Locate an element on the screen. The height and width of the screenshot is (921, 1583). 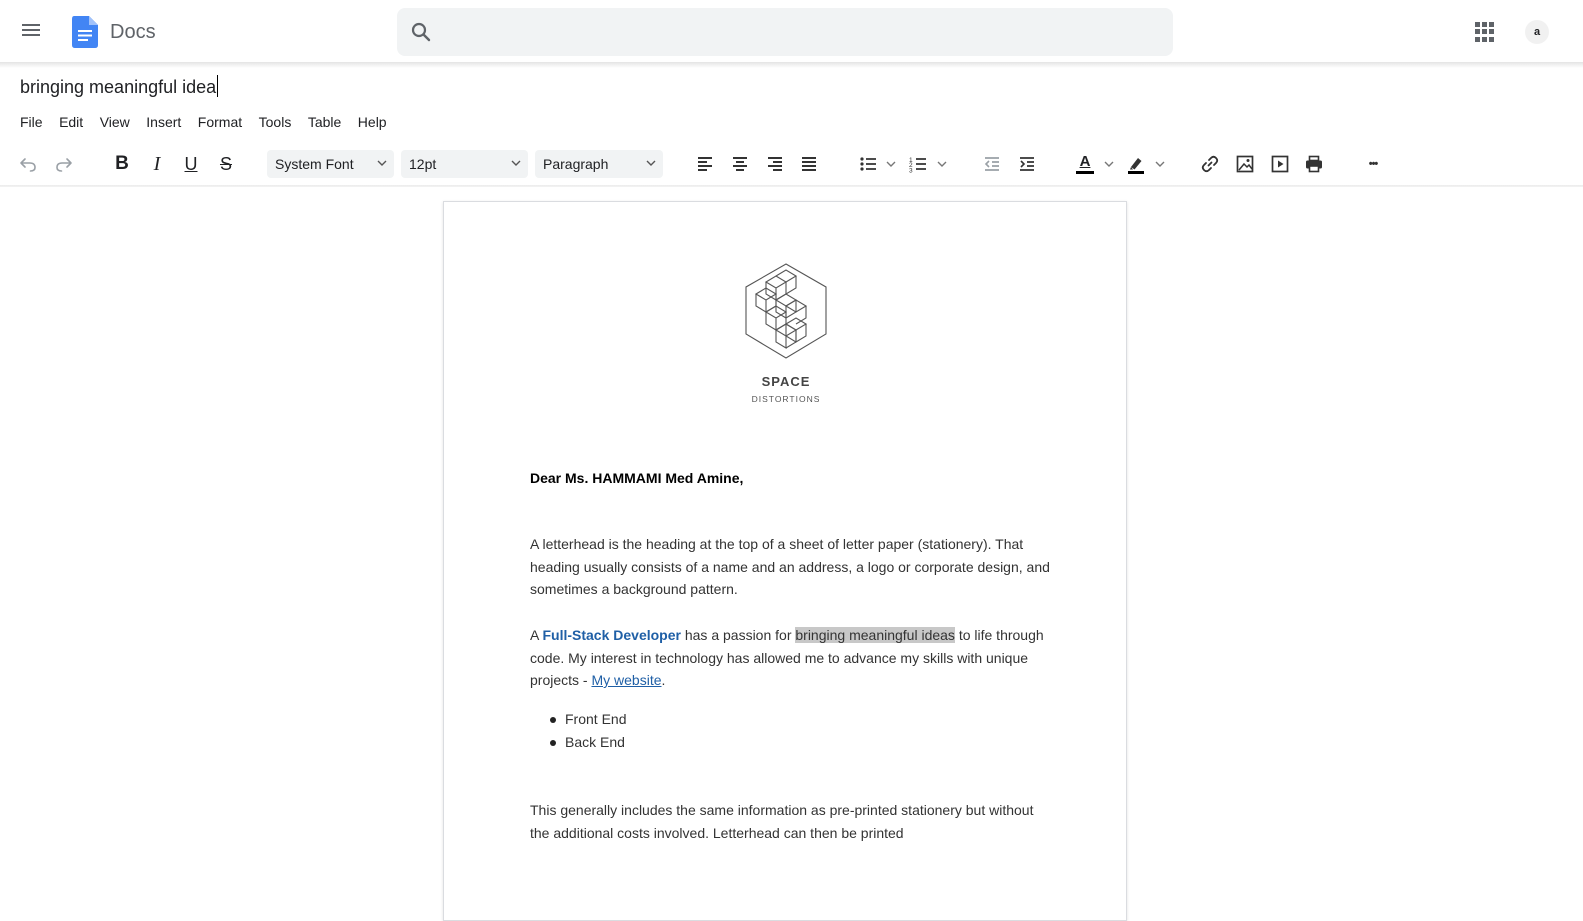
align-center-icon is located at coordinates (740, 164).